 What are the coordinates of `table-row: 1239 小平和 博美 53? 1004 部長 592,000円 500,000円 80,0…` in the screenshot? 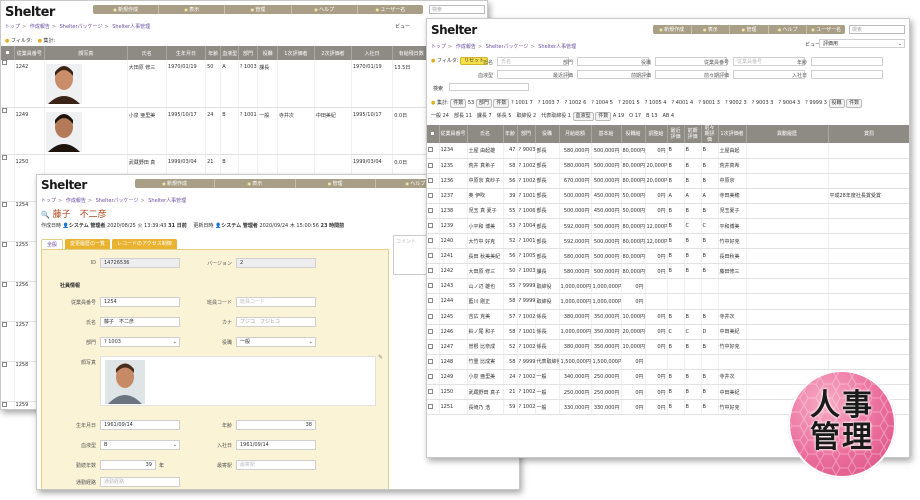 It's located at (668, 226).